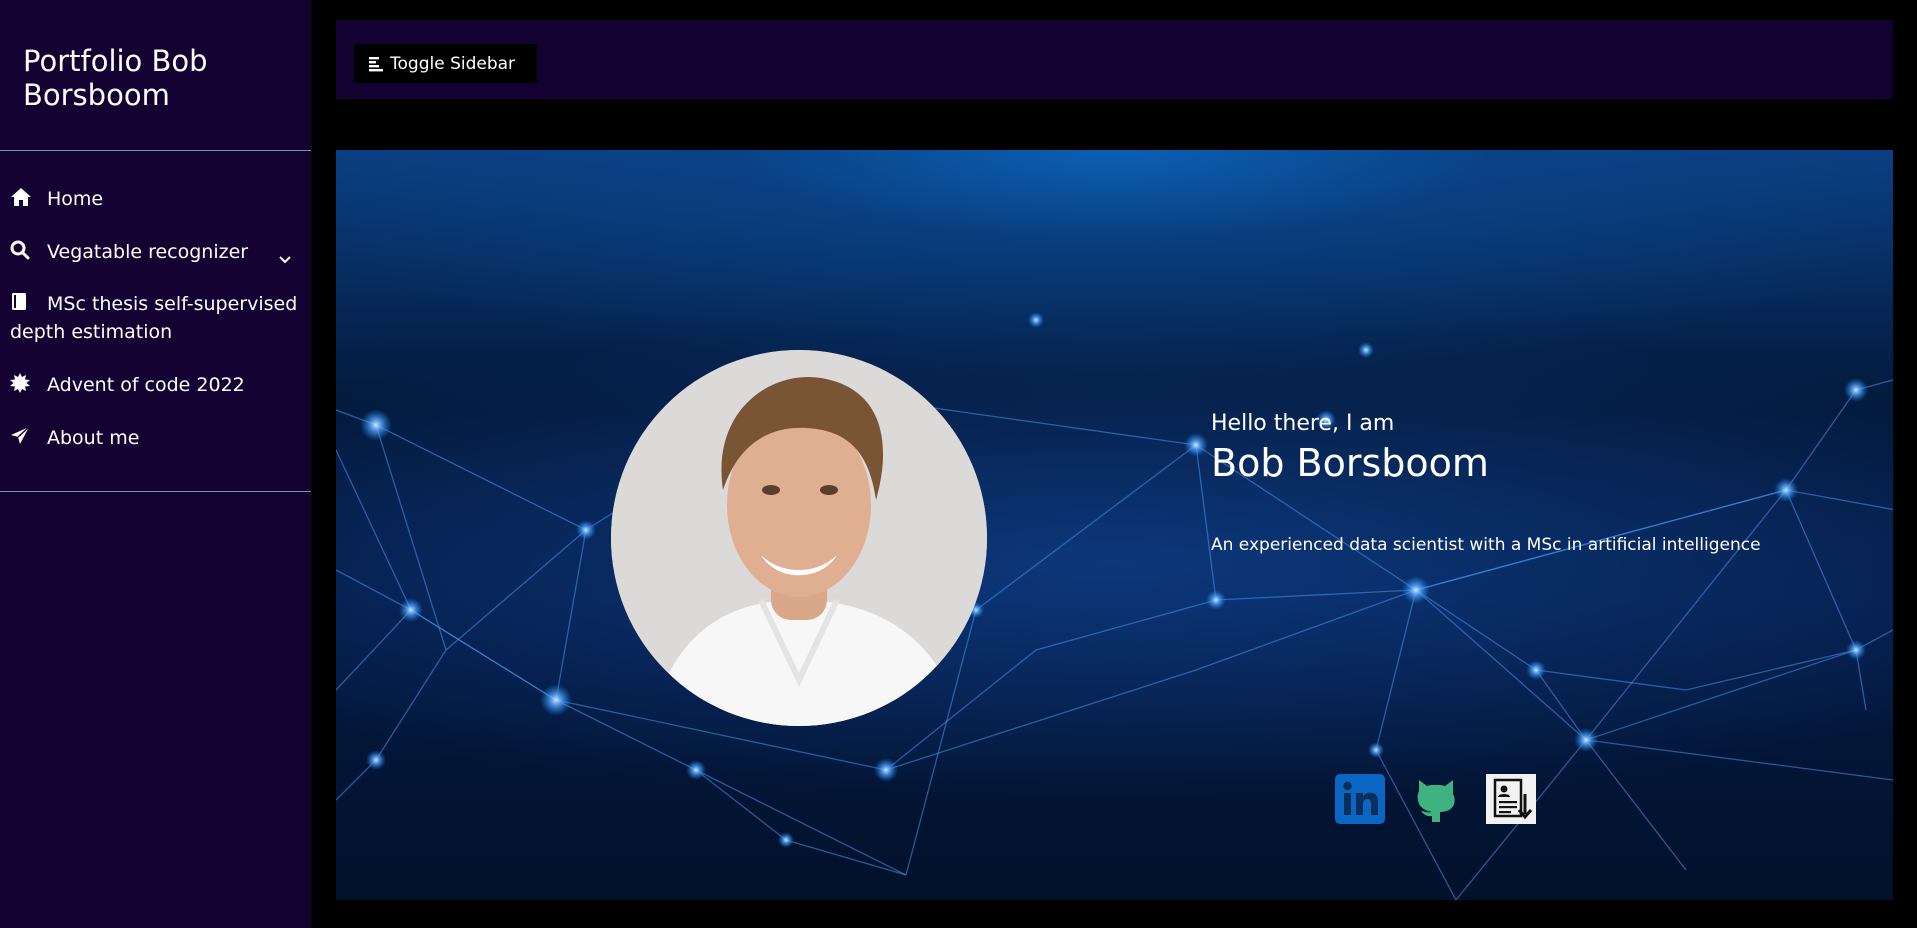 The width and height of the screenshot is (1917, 928). What do you see at coordinates (155, 491) in the screenshot?
I see `sidebar-divider-bottom` at bounding box center [155, 491].